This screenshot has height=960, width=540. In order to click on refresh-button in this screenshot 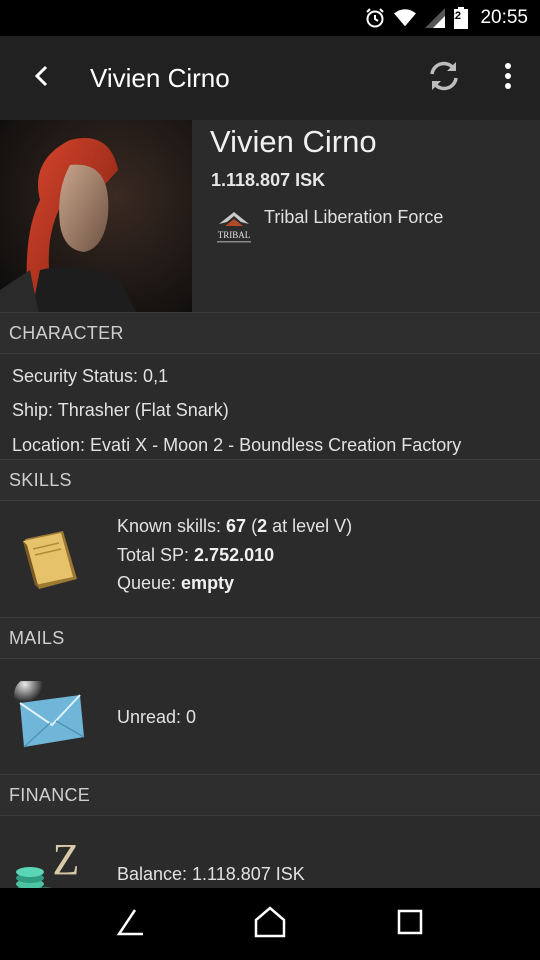, I will do `click(444, 78)`.